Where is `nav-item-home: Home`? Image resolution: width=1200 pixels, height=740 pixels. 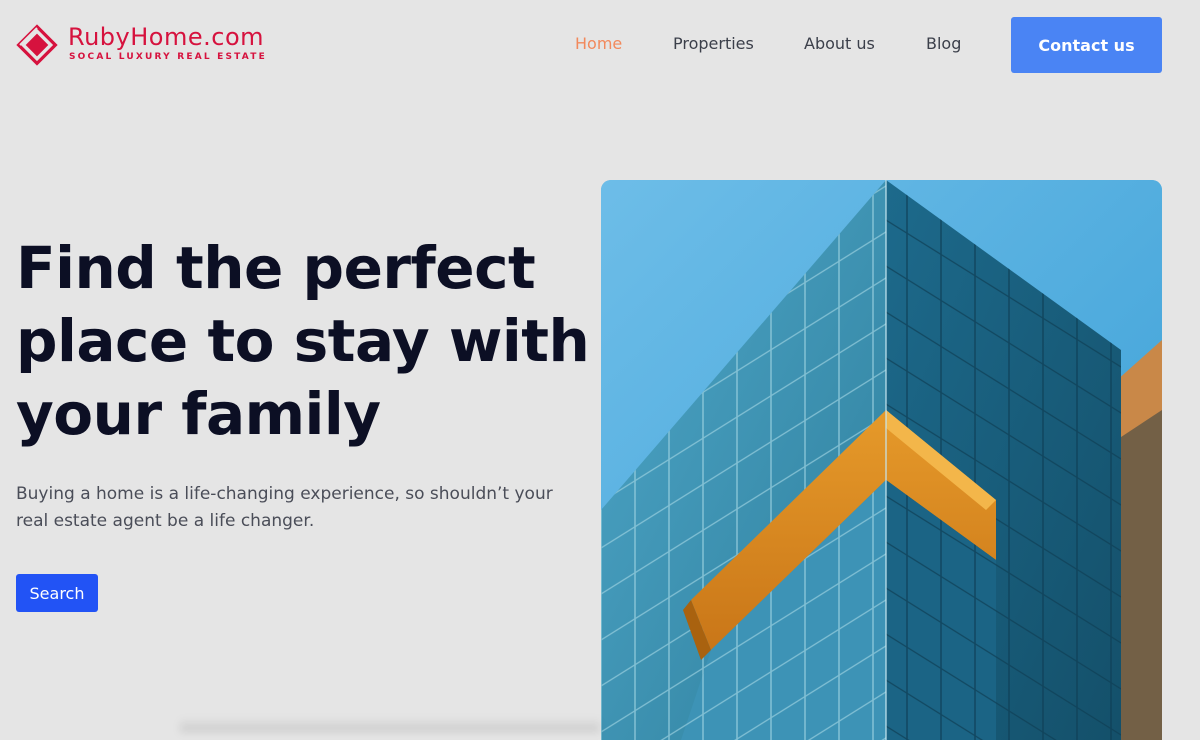 nav-item-home: Home is located at coordinates (598, 43).